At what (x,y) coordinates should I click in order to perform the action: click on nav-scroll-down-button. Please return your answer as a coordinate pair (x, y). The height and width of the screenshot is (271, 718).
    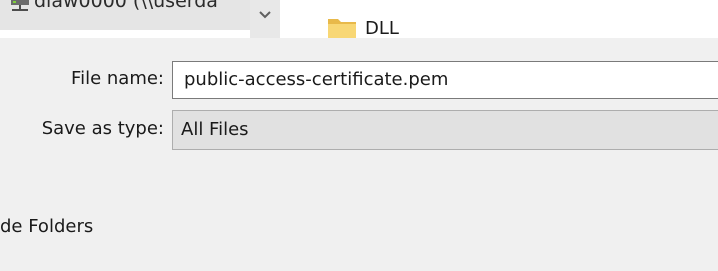
    Looking at the image, I should click on (265, 19).